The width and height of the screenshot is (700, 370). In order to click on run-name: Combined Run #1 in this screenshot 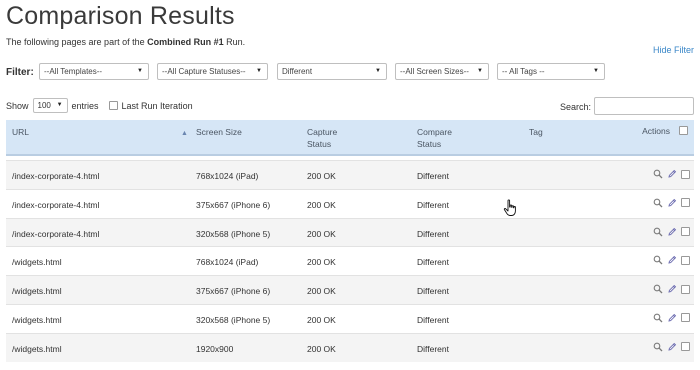, I will do `click(185, 42)`.